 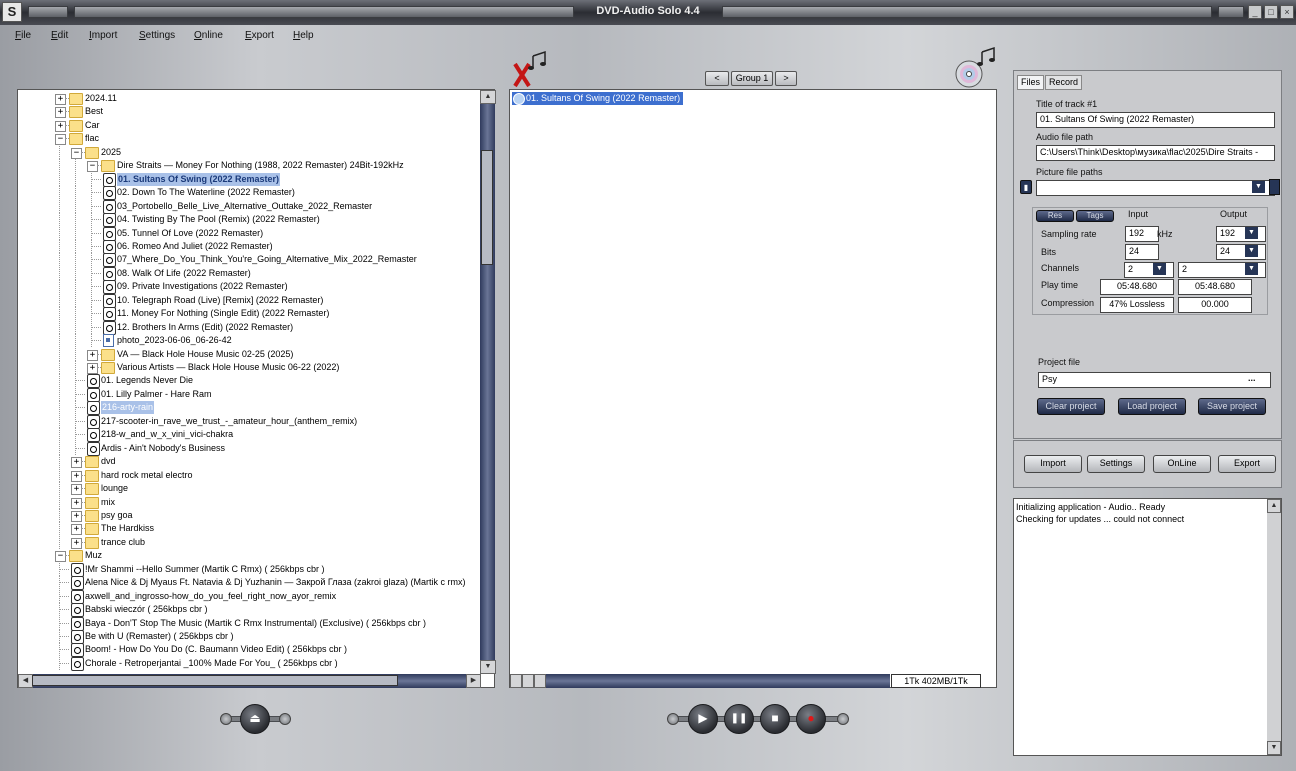 I want to click on save-project-button: Save project, so click(x=1232, y=406).